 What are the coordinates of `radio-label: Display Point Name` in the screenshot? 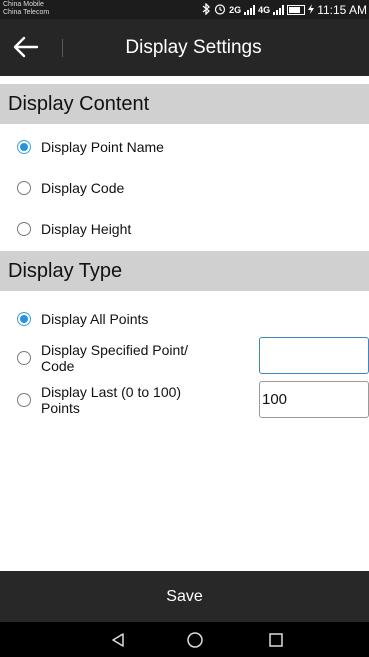 It's located at (102, 147).